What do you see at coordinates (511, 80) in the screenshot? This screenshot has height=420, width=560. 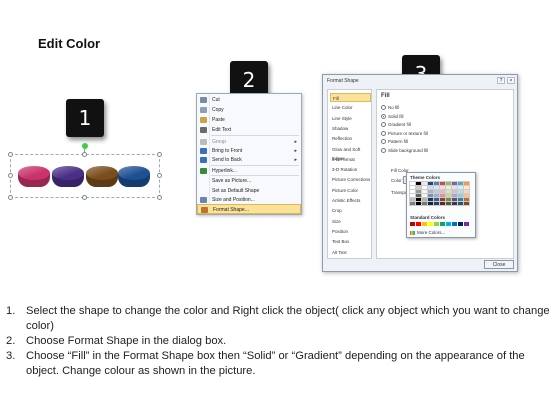 I see `close-icon: ×` at bounding box center [511, 80].